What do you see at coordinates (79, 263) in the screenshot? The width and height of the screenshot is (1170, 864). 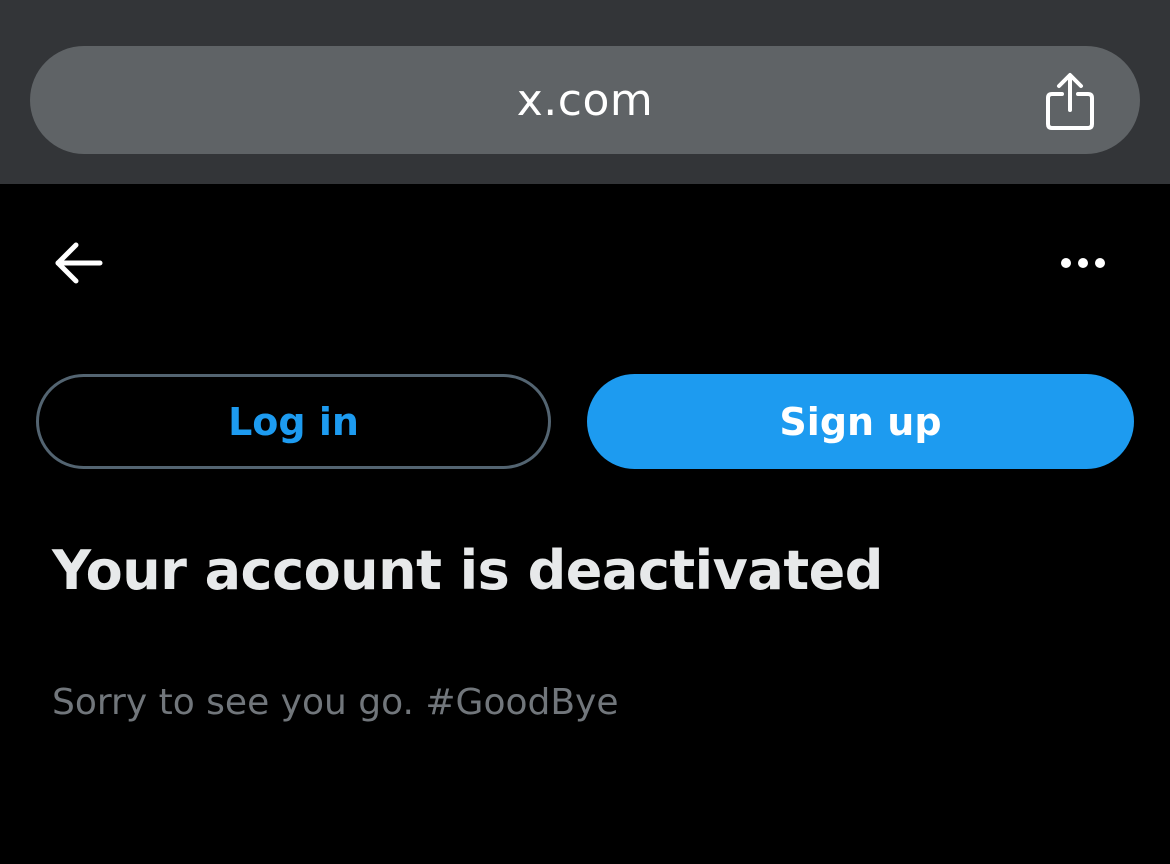 I see `arrow-left-icon` at bounding box center [79, 263].